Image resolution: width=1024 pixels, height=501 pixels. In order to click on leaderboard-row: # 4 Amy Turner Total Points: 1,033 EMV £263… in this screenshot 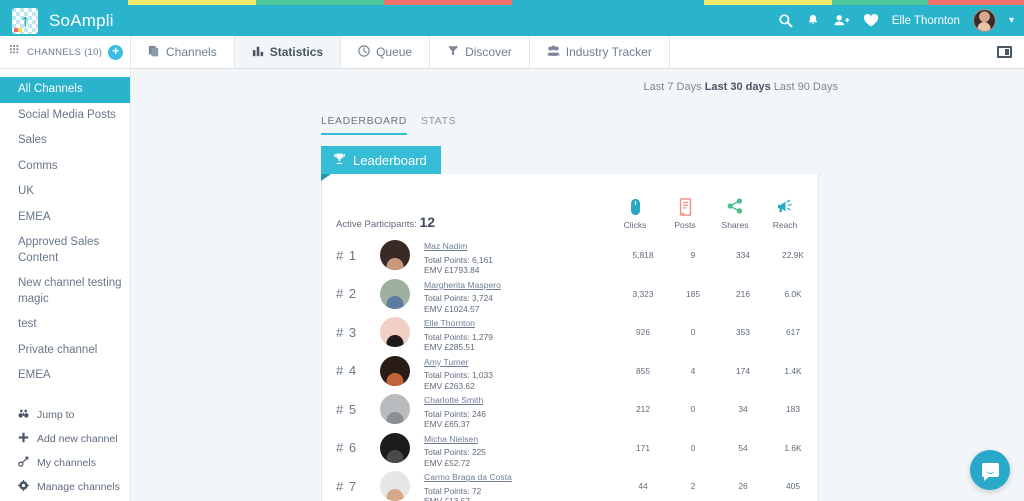, I will do `click(570, 371)`.